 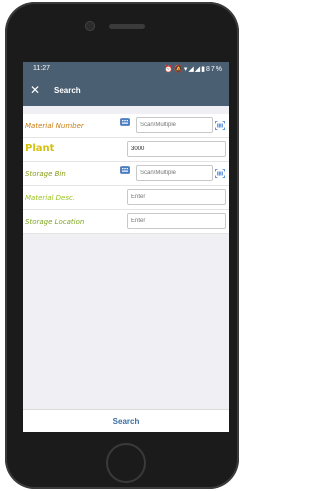 What do you see at coordinates (174, 173) in the screenshot?
I see `storage-bin-input` at bounding box center [174, 173].